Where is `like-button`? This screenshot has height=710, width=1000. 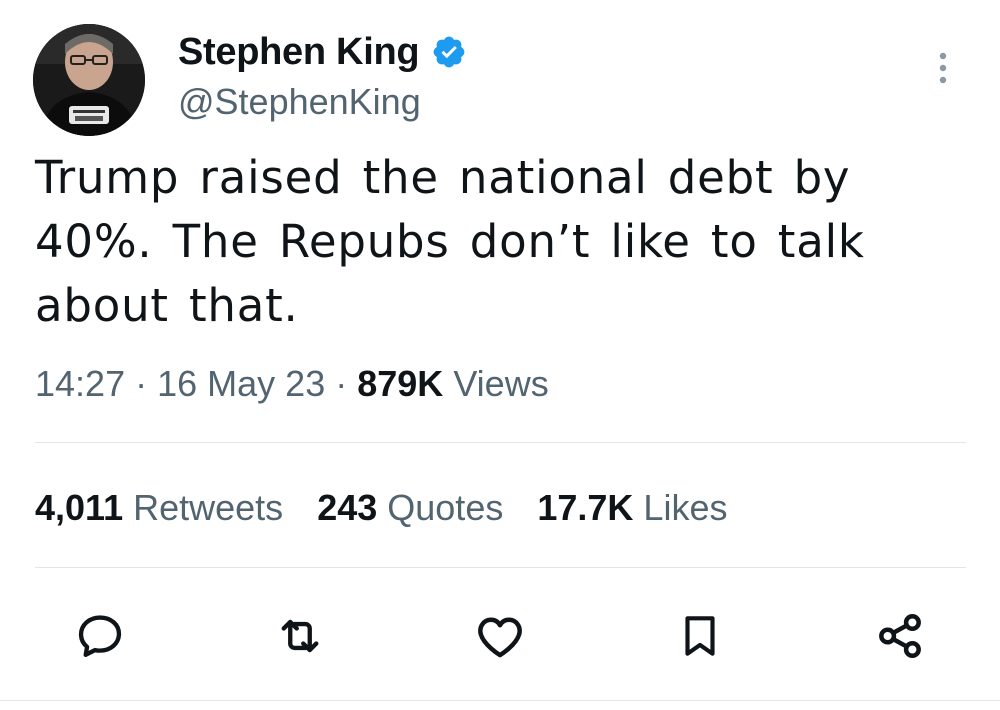 like-button is located at coordinates (500, 636).